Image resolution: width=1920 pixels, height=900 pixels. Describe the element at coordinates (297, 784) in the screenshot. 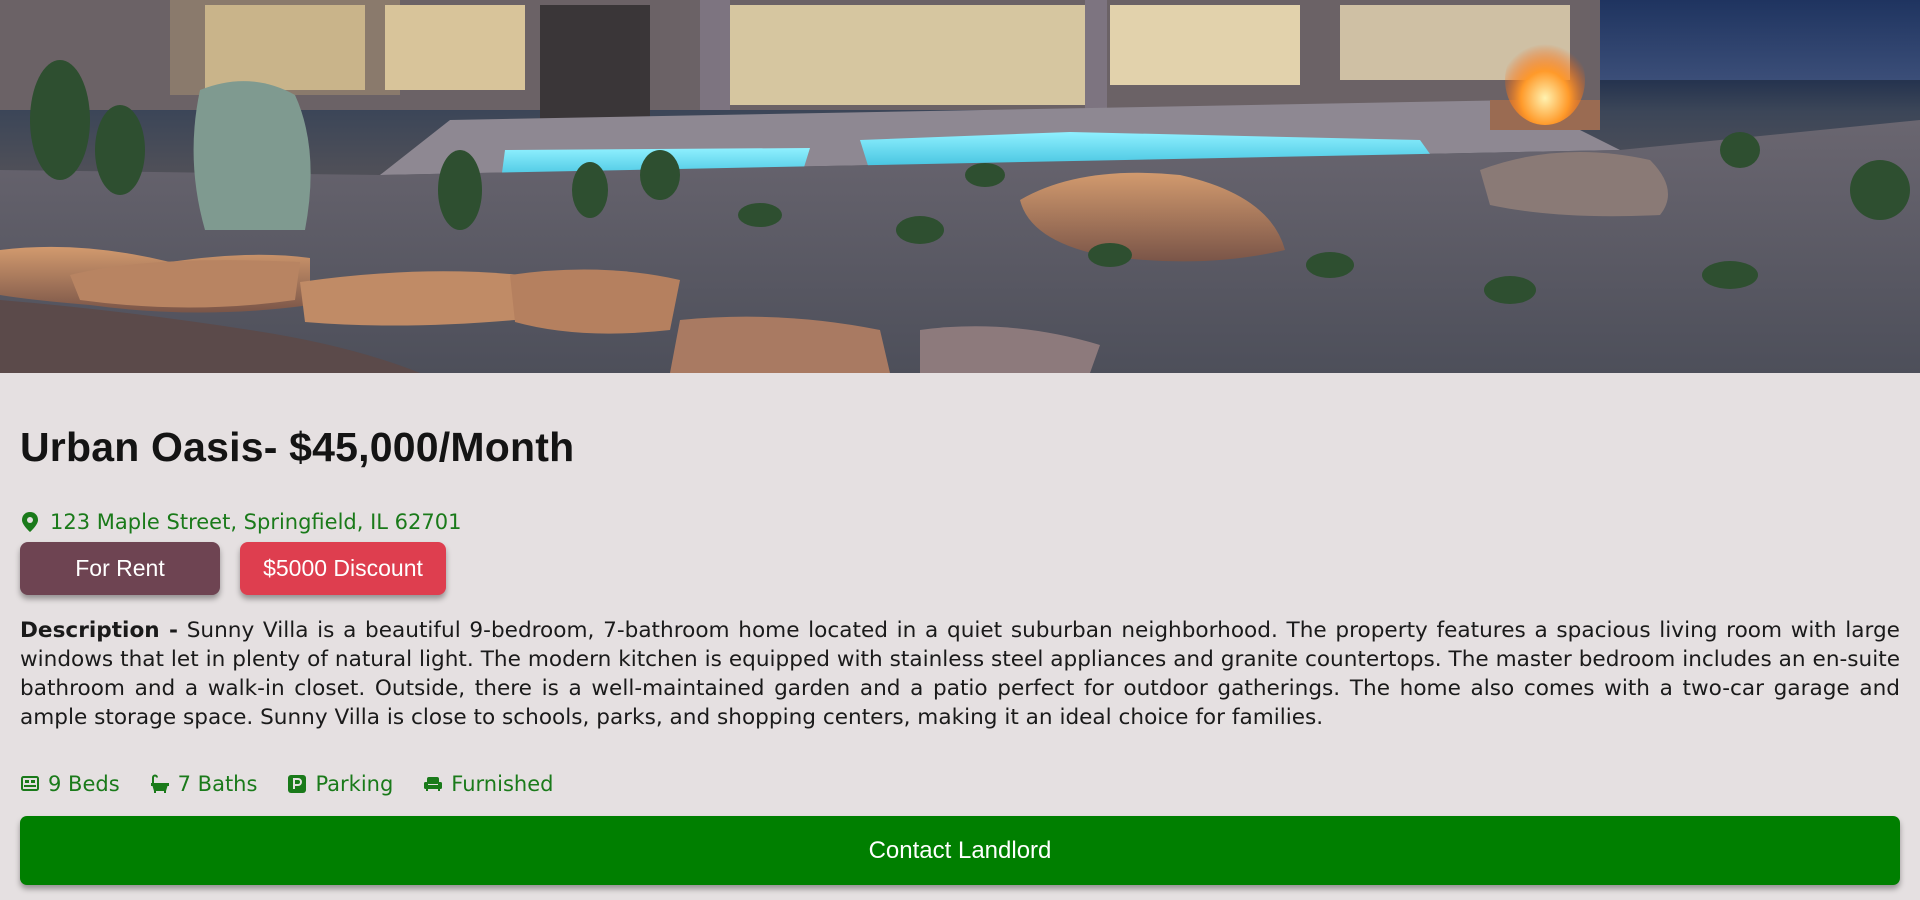

I see `parking-icon` at that location.